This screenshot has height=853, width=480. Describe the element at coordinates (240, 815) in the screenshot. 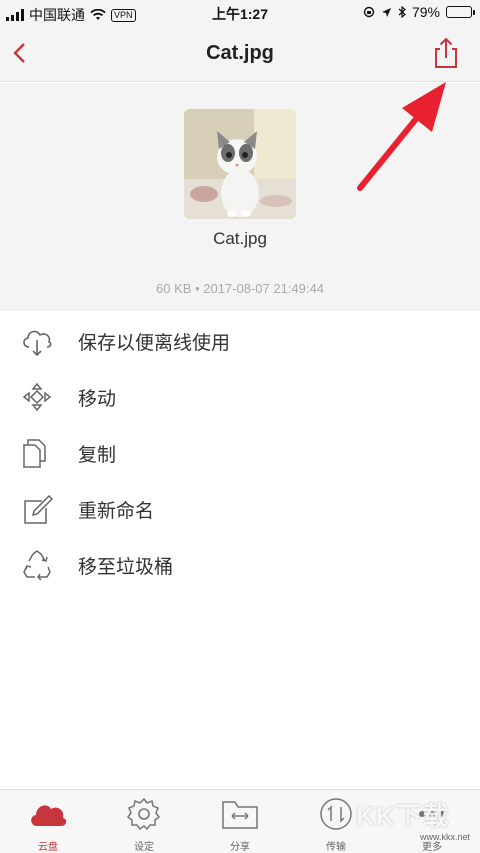

I see `share-folder-icon` at that location.